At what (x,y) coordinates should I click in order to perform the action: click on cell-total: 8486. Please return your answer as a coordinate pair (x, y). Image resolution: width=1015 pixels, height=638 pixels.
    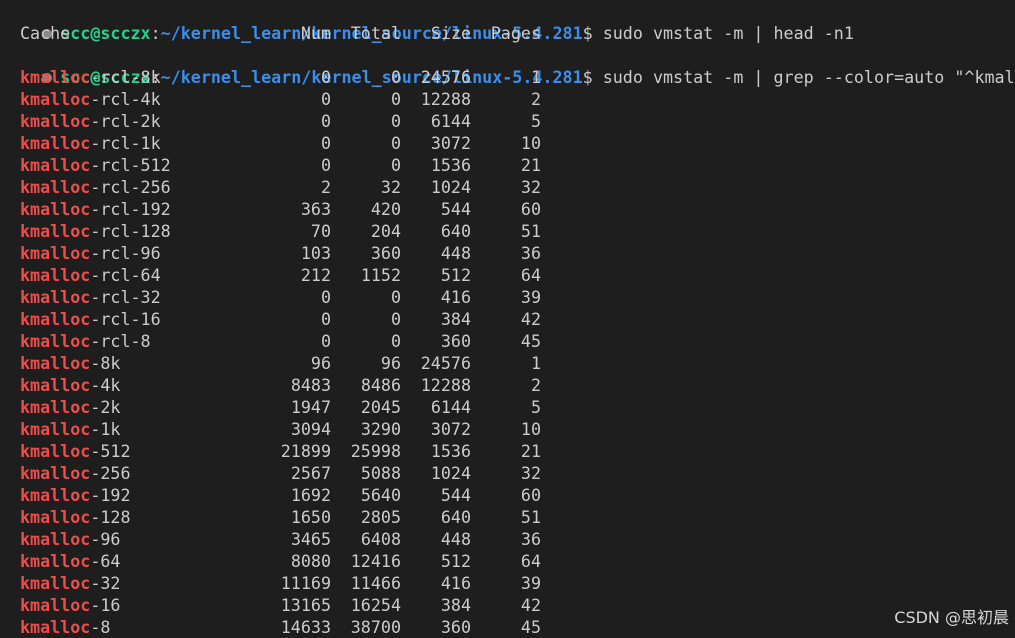
    Looking at the image, I should click on (380, 385).